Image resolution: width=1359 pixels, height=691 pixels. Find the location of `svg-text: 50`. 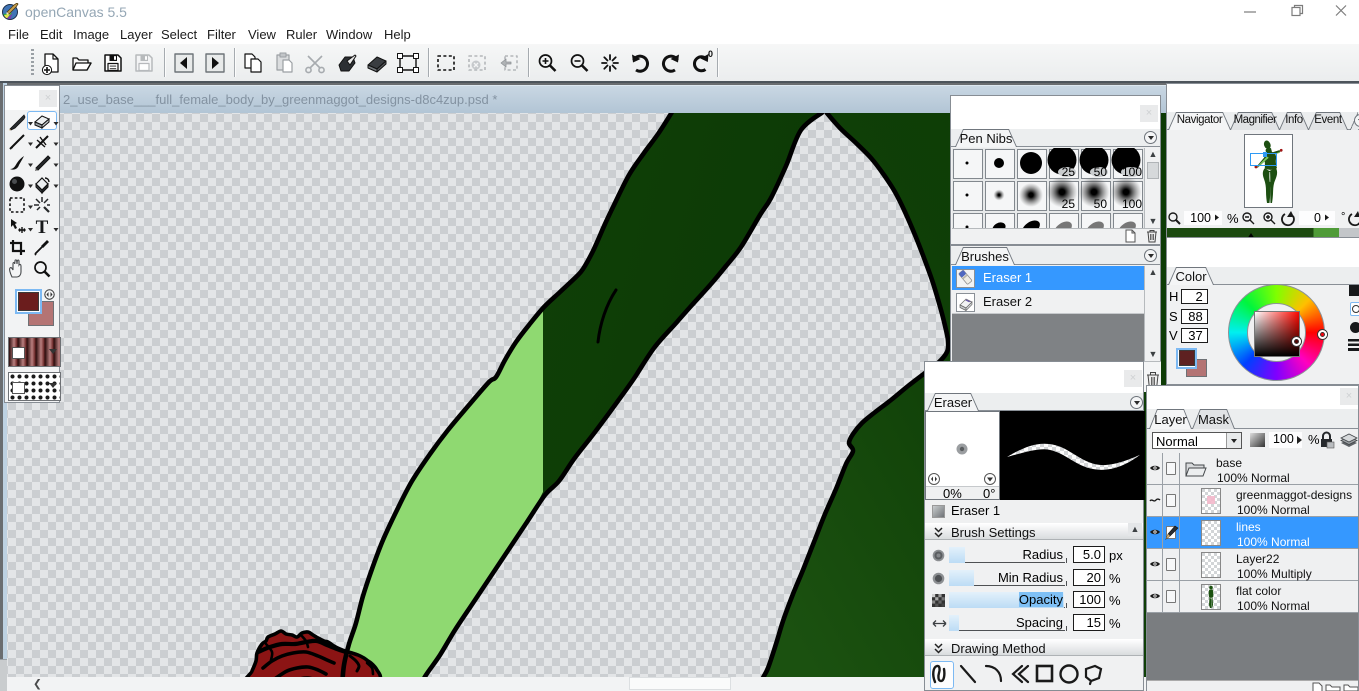

svg-text: 50 is located at coordinates (1101, 204).